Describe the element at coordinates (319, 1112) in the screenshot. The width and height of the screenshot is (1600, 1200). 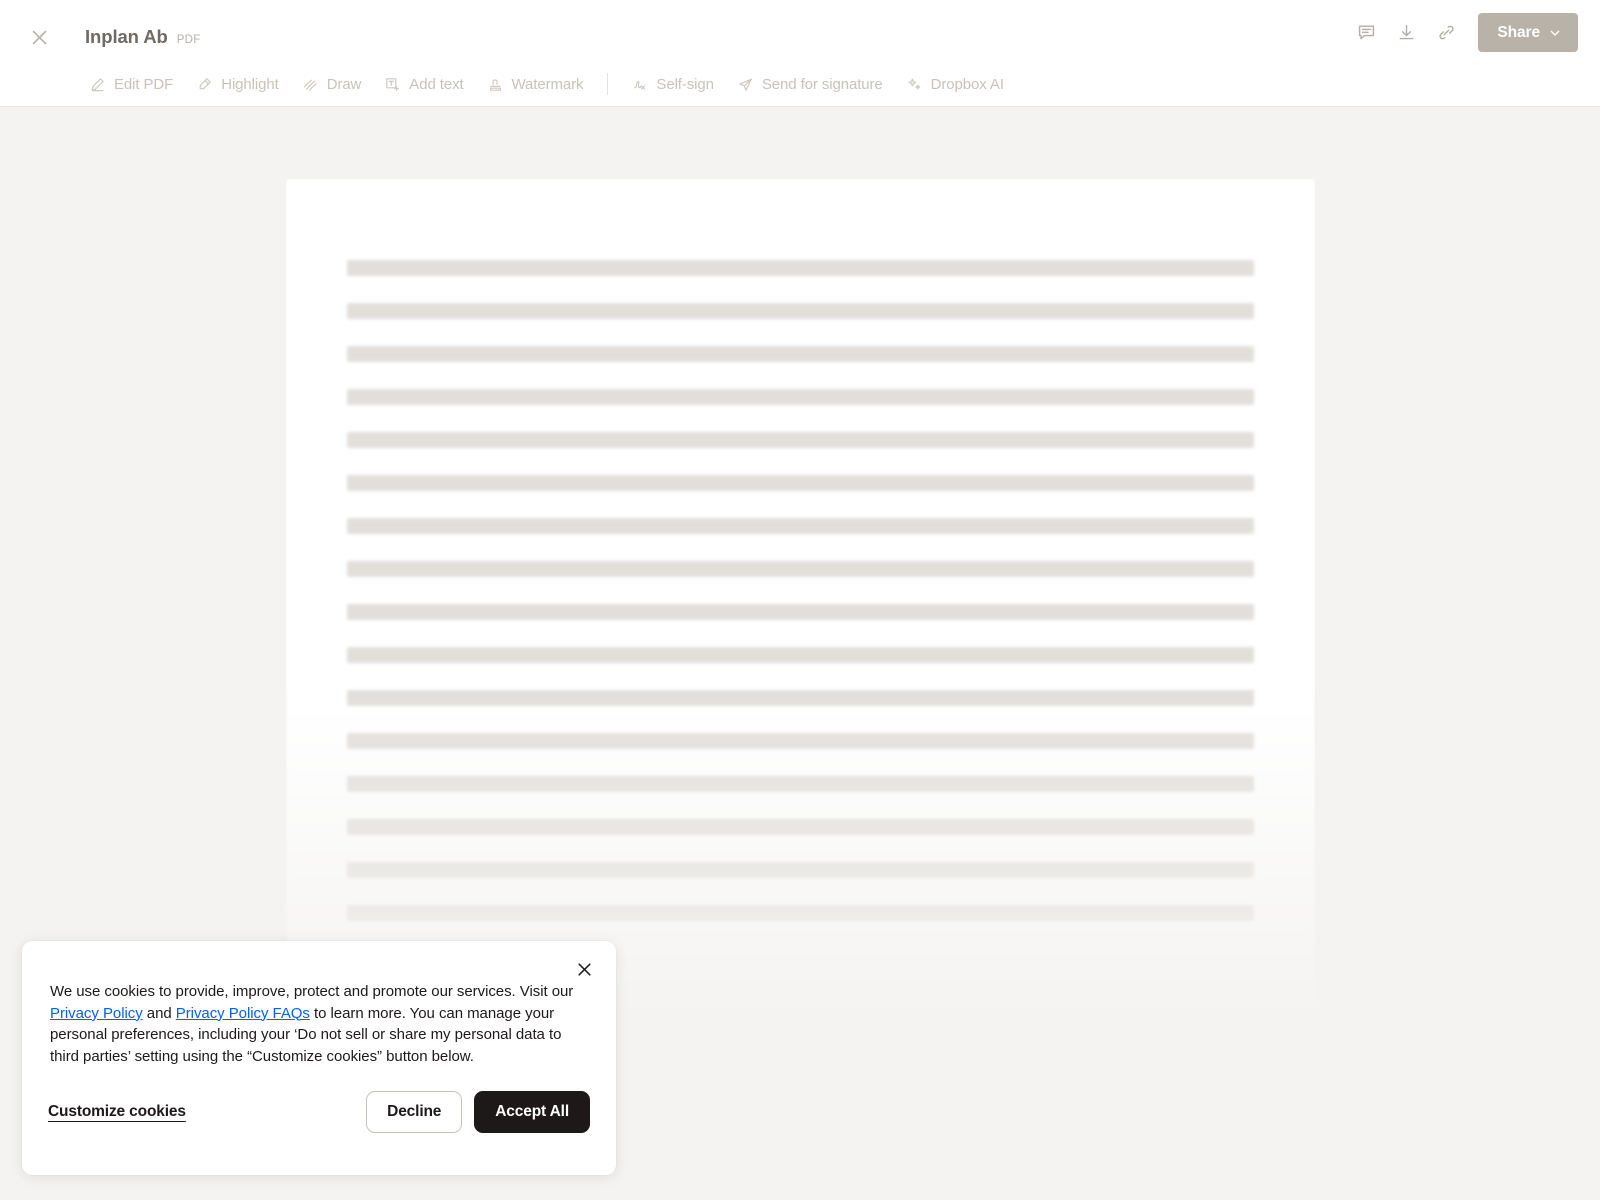
I see `cookie-banner-actions: Customize cookies Decline Accept All` at that location.